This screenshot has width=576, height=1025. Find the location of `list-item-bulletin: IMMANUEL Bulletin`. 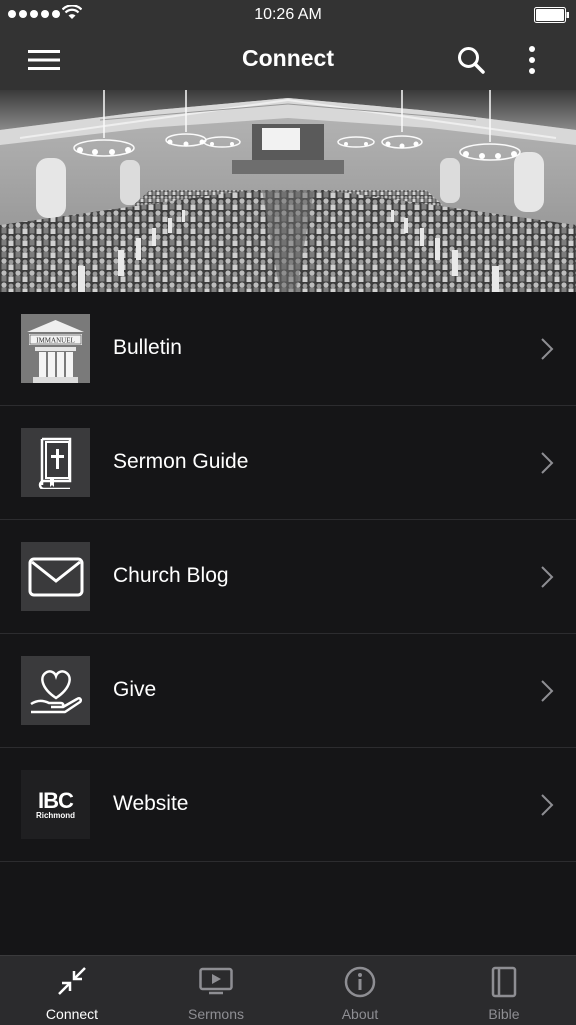

list-item-bulletin: IMMANUEL Bulletin is located at coordinates (288, 349).